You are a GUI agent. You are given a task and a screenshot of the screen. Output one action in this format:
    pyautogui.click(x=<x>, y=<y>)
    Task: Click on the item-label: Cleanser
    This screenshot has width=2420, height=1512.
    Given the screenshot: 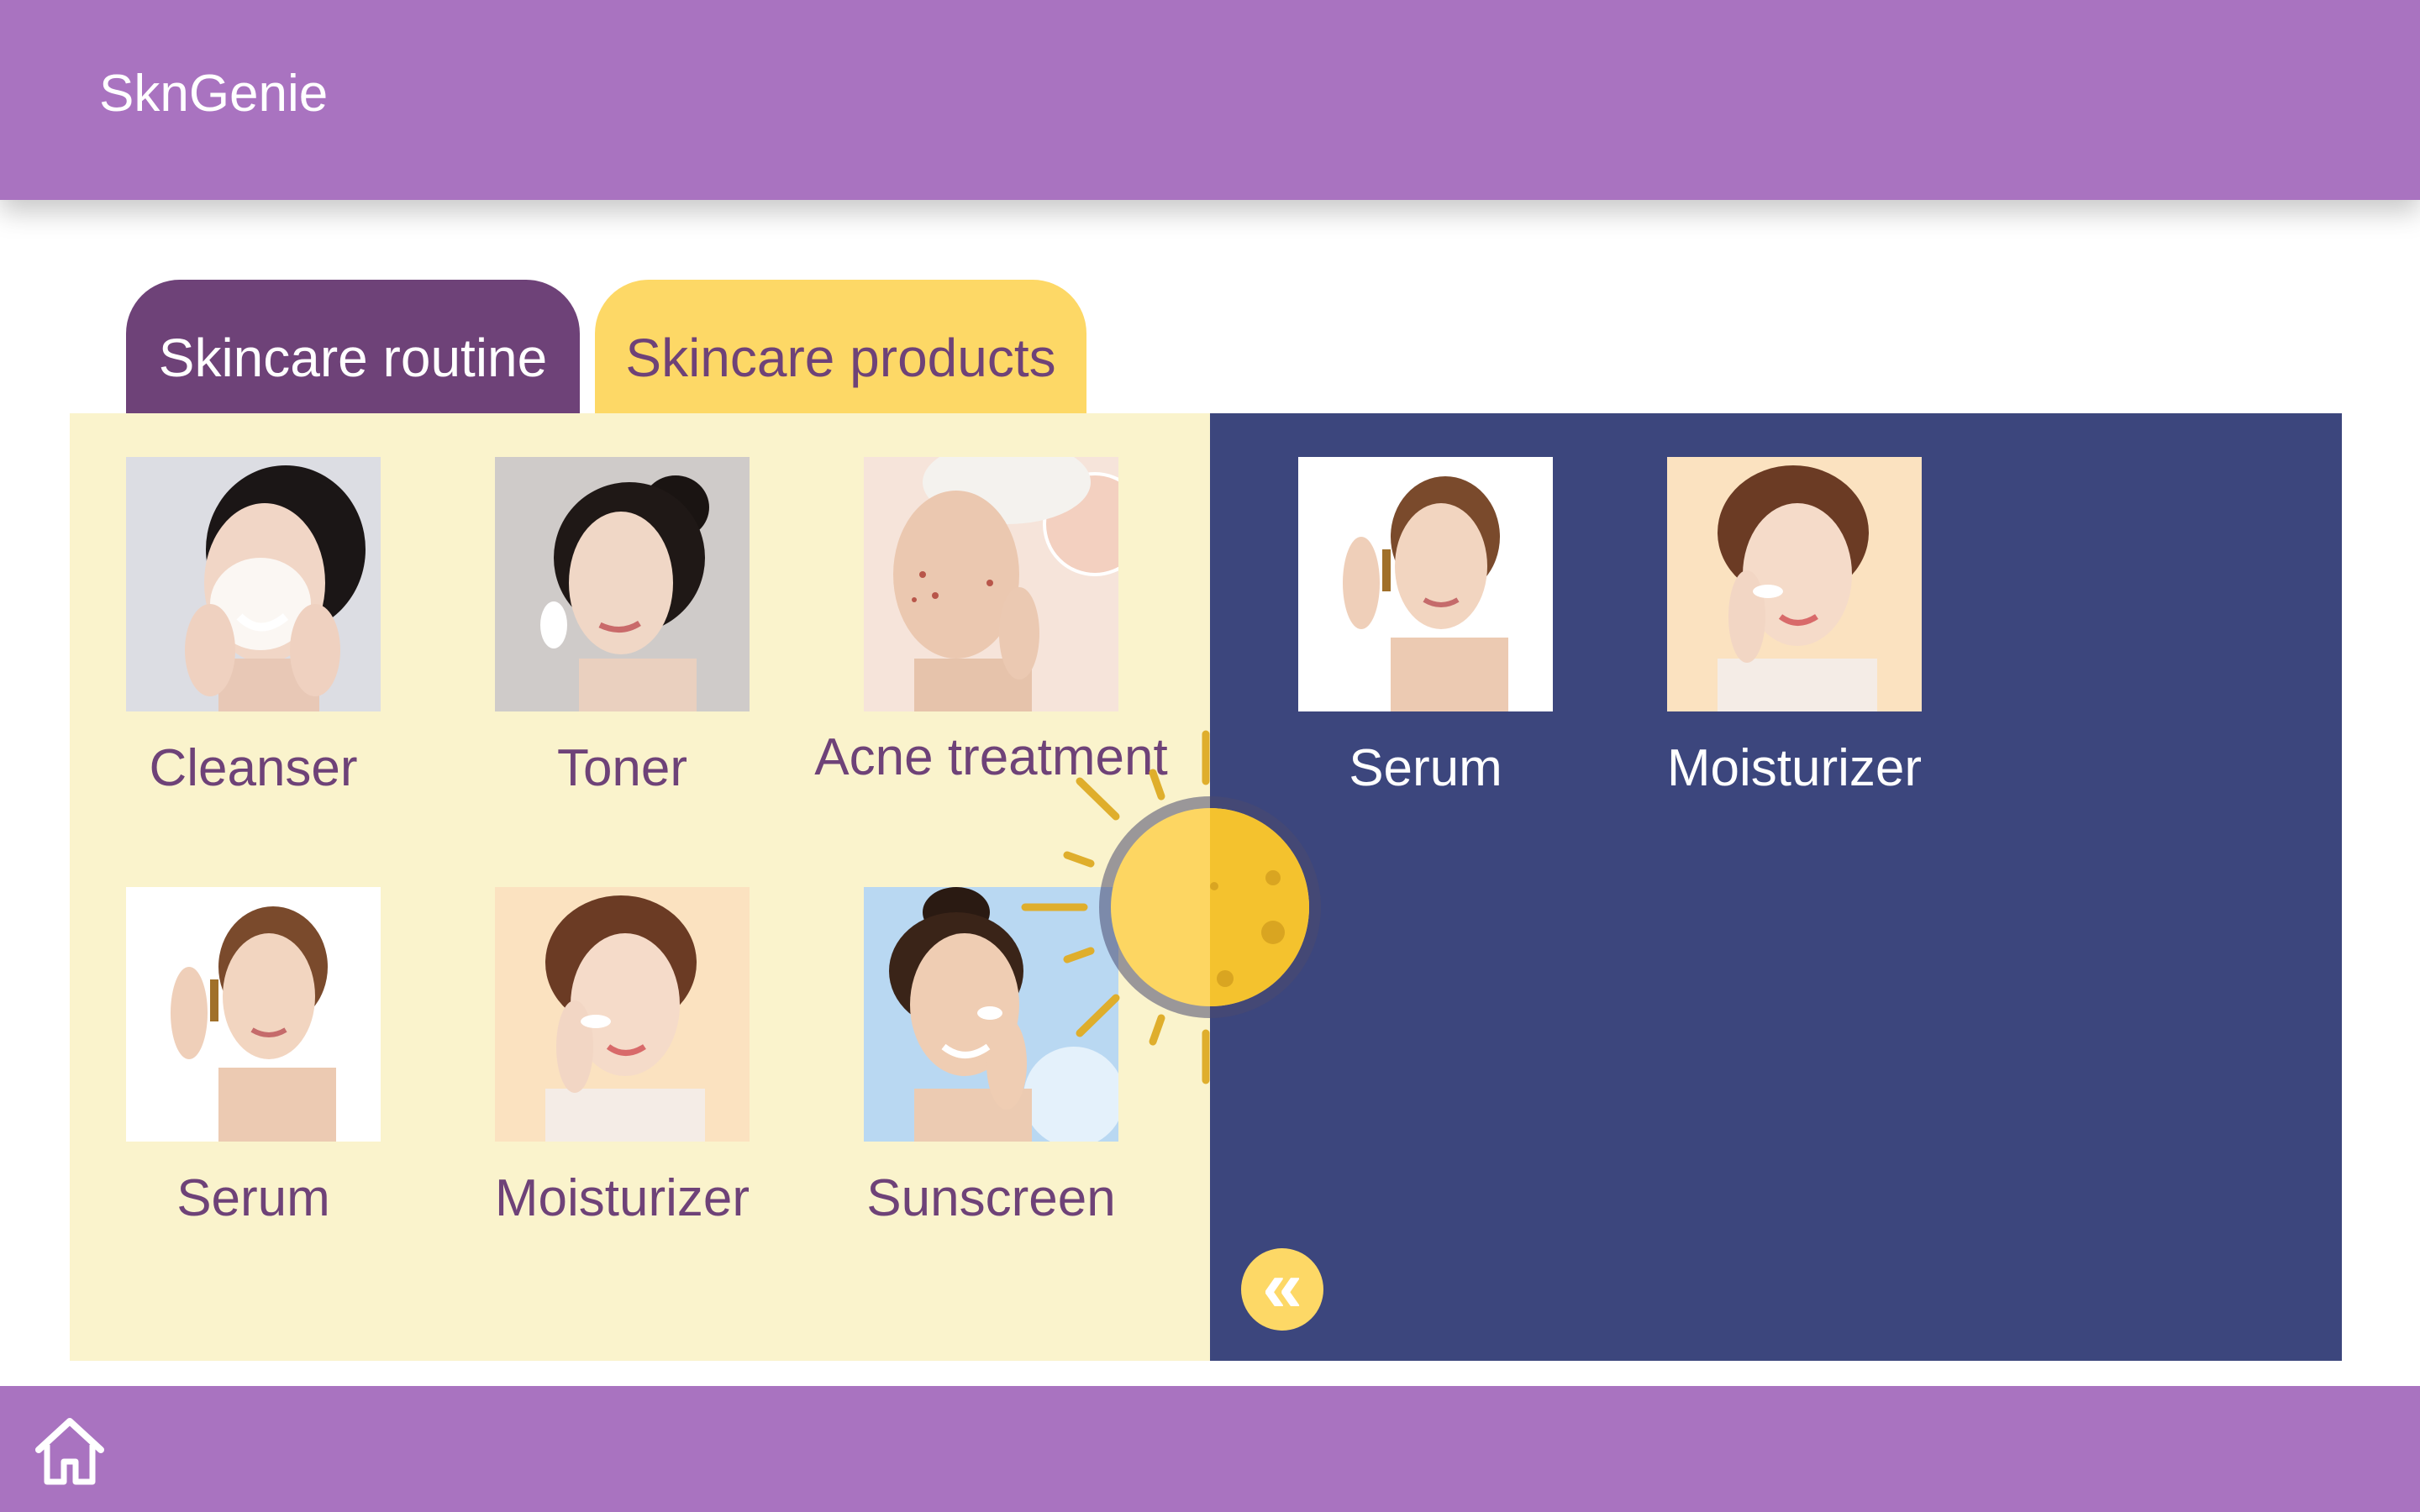 What is the action you would take?
    pyautogui.click(x=254, y=768)
    